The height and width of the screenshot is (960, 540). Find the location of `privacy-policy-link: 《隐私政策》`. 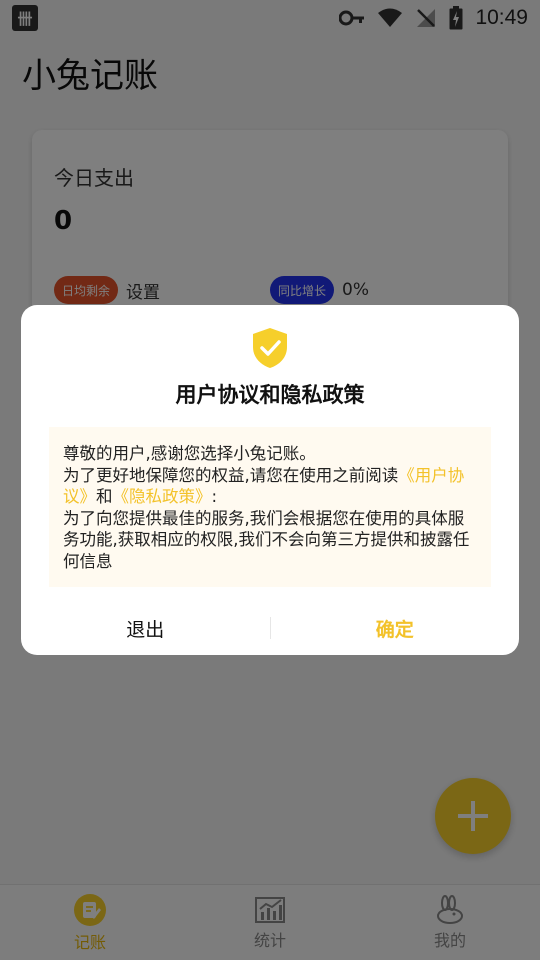

privacy-policy-link: 《隐私政策》 is located at coordinates (162, 496).